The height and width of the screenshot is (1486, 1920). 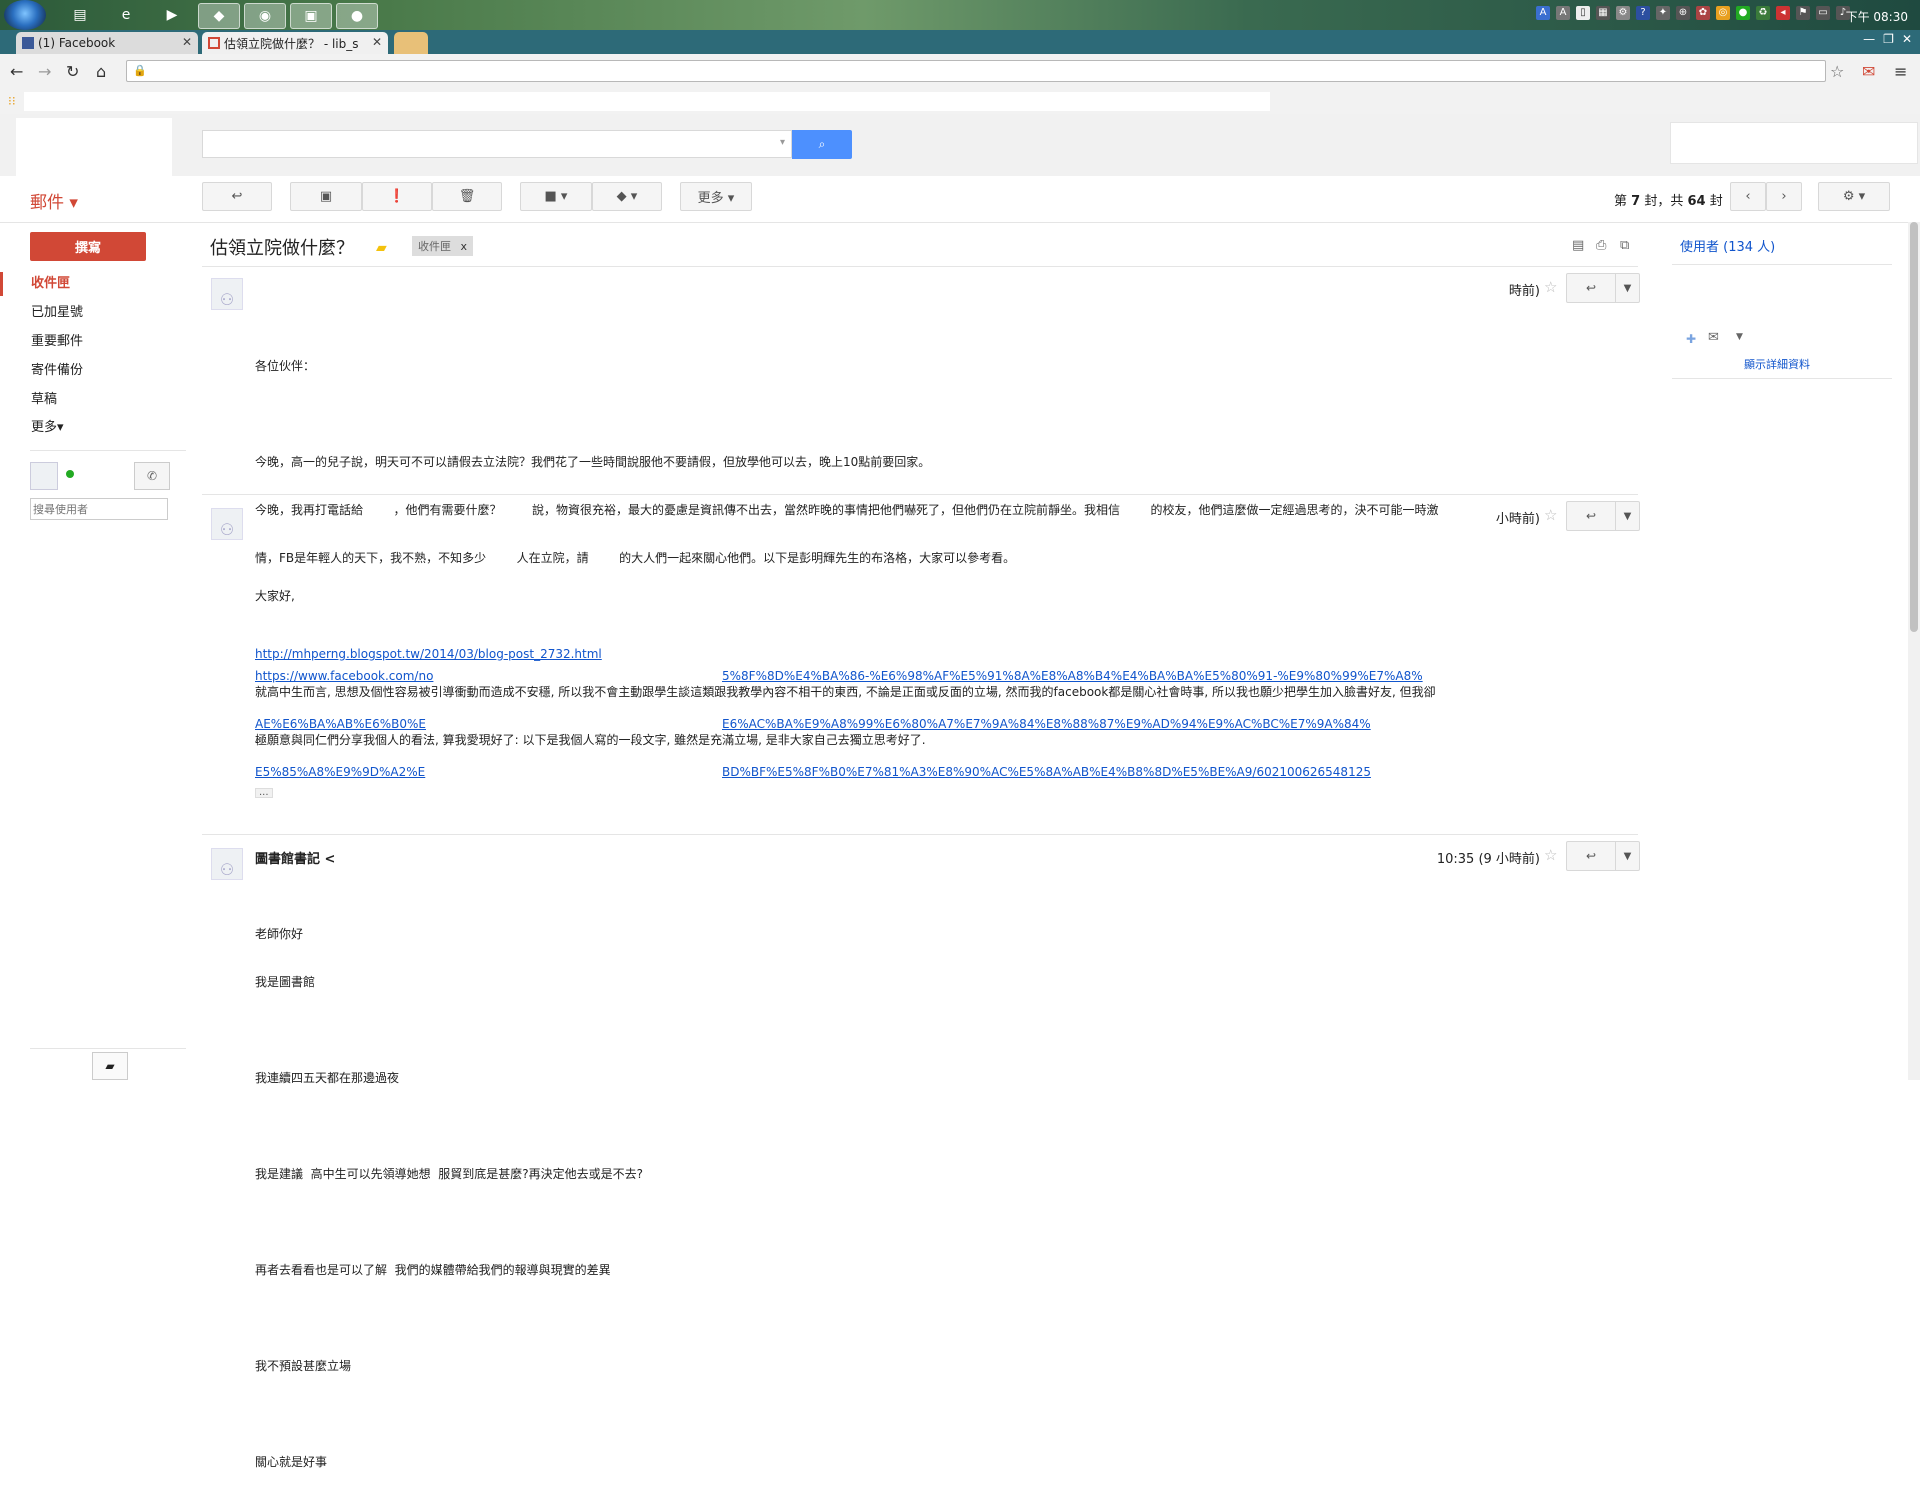 What do you see at coordinates (1914, 427) in the screenshot?
I see `scrollbar-thumb` at bounding box center [1914, 427].